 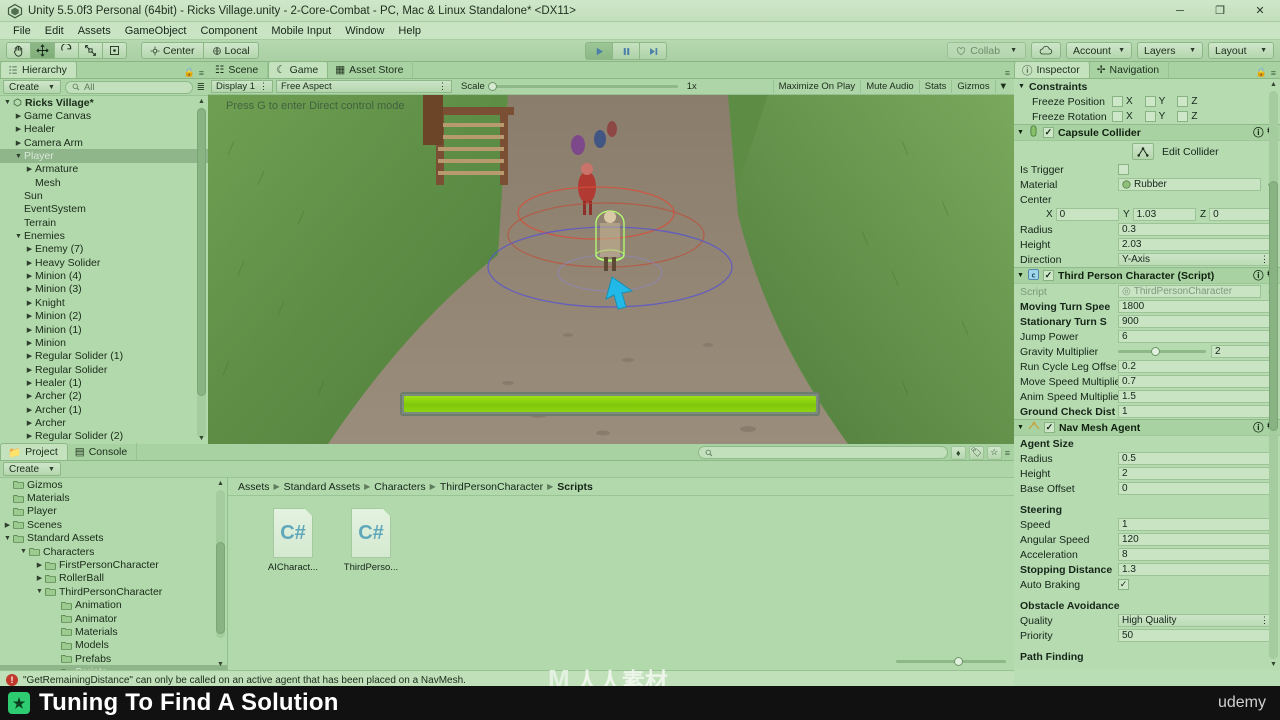 I want to click on agent-height-field: 2, so click(x=1195, y=473).